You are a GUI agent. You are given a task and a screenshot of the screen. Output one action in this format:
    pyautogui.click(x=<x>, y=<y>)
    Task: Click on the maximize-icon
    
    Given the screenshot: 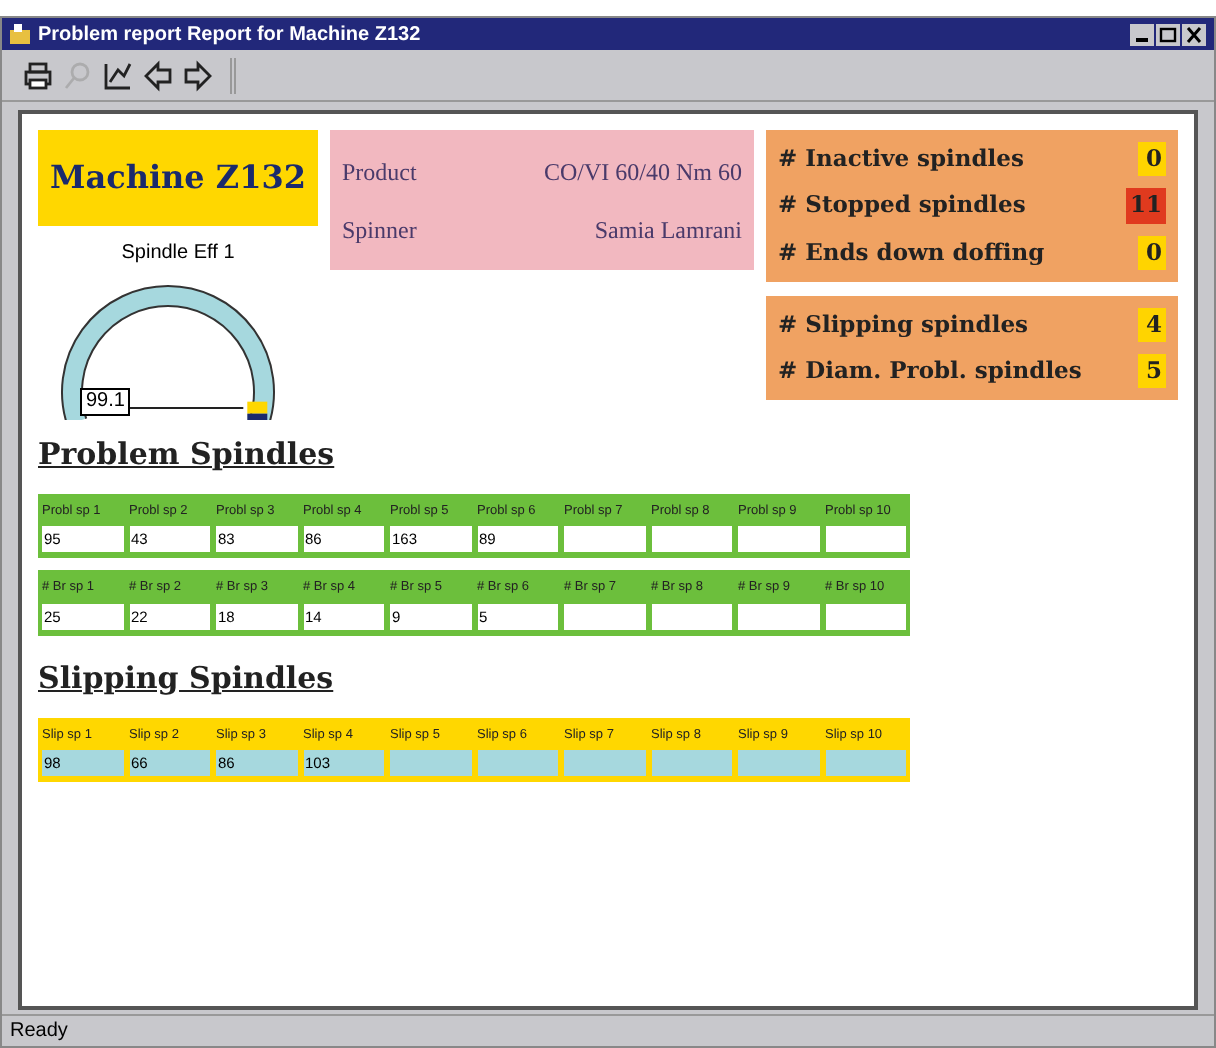 What is the action you would take?
    pyautogui.click(x=1168, y=34)
    